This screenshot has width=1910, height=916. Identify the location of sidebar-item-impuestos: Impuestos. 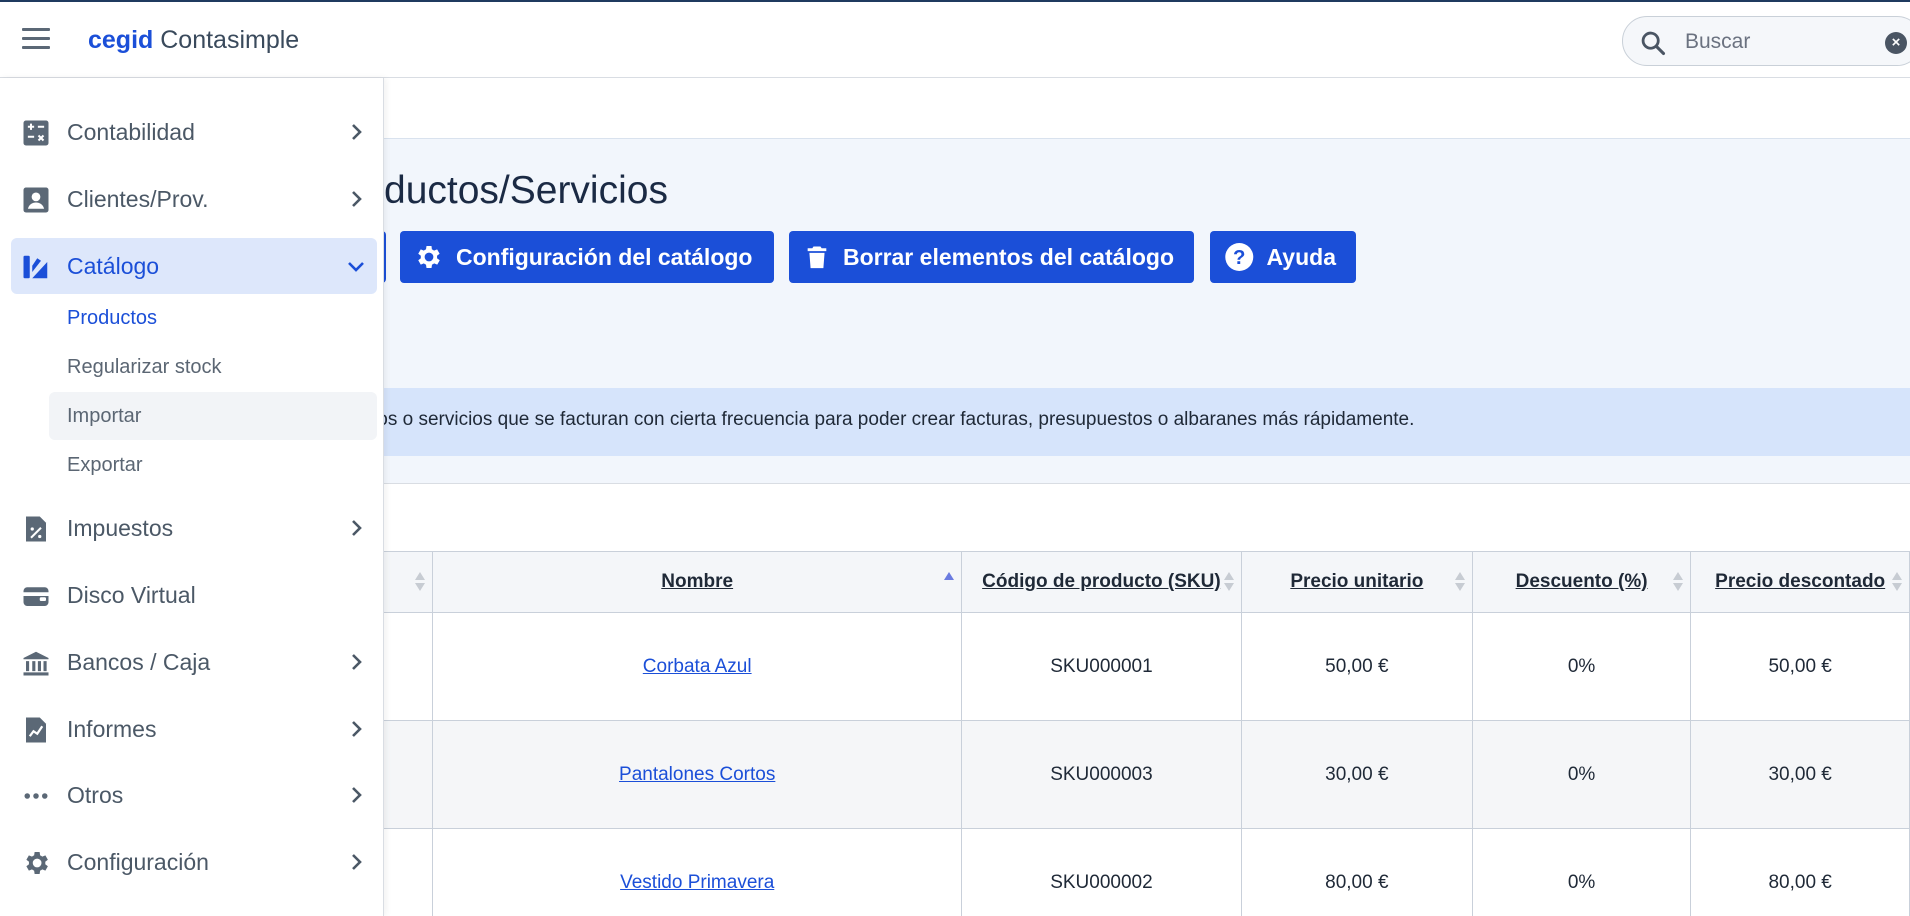
(194, 528).